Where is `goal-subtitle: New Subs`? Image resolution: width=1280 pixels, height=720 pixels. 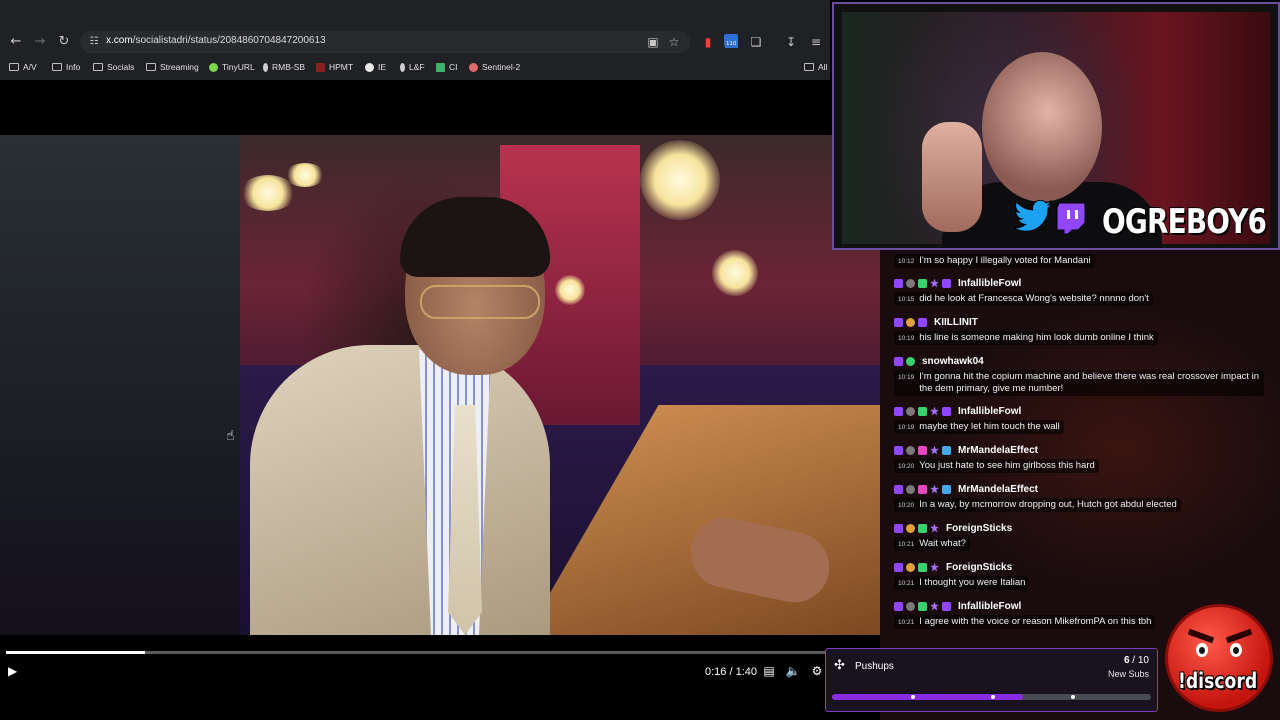 goal-subtitle: New Subs is located at coordinates (1128, 674).